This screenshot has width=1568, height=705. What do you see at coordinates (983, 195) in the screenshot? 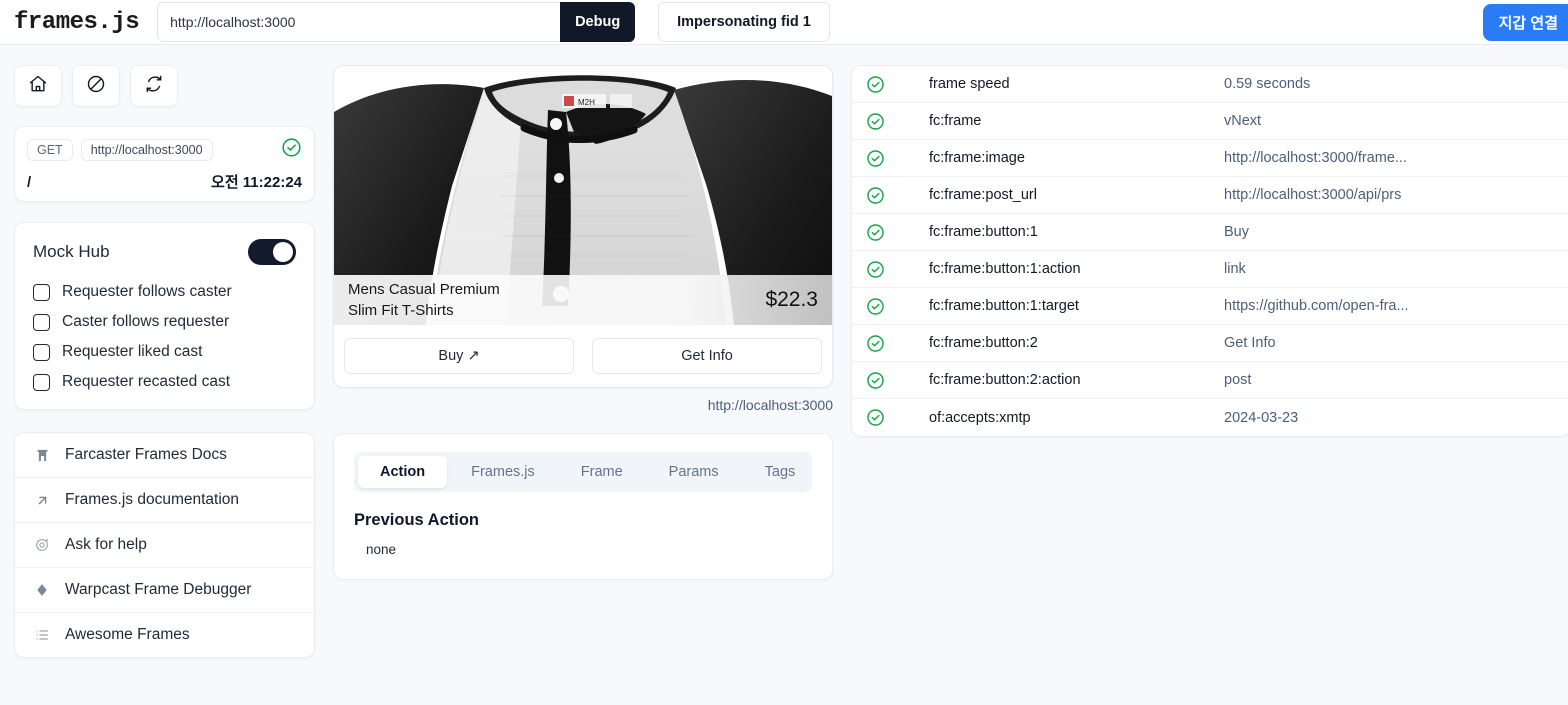
I see `row-key: fc:frame:post_url` at bounding box center [983, 195].